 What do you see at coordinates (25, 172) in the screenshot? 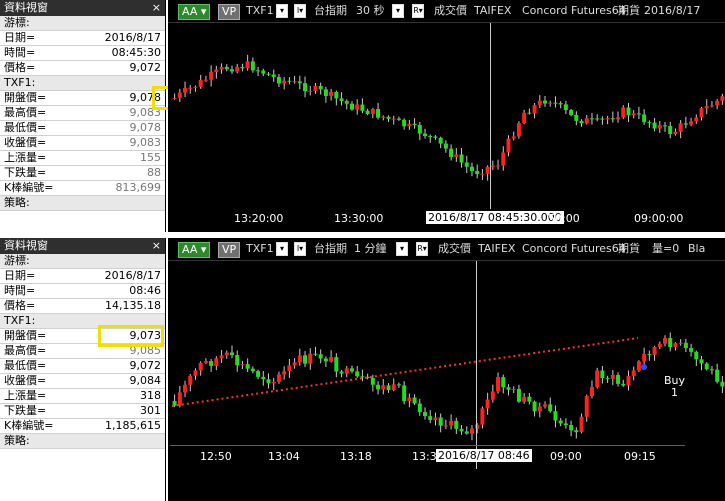
I see `stat-label: 下跌量=` at bounding box center [25, 172].